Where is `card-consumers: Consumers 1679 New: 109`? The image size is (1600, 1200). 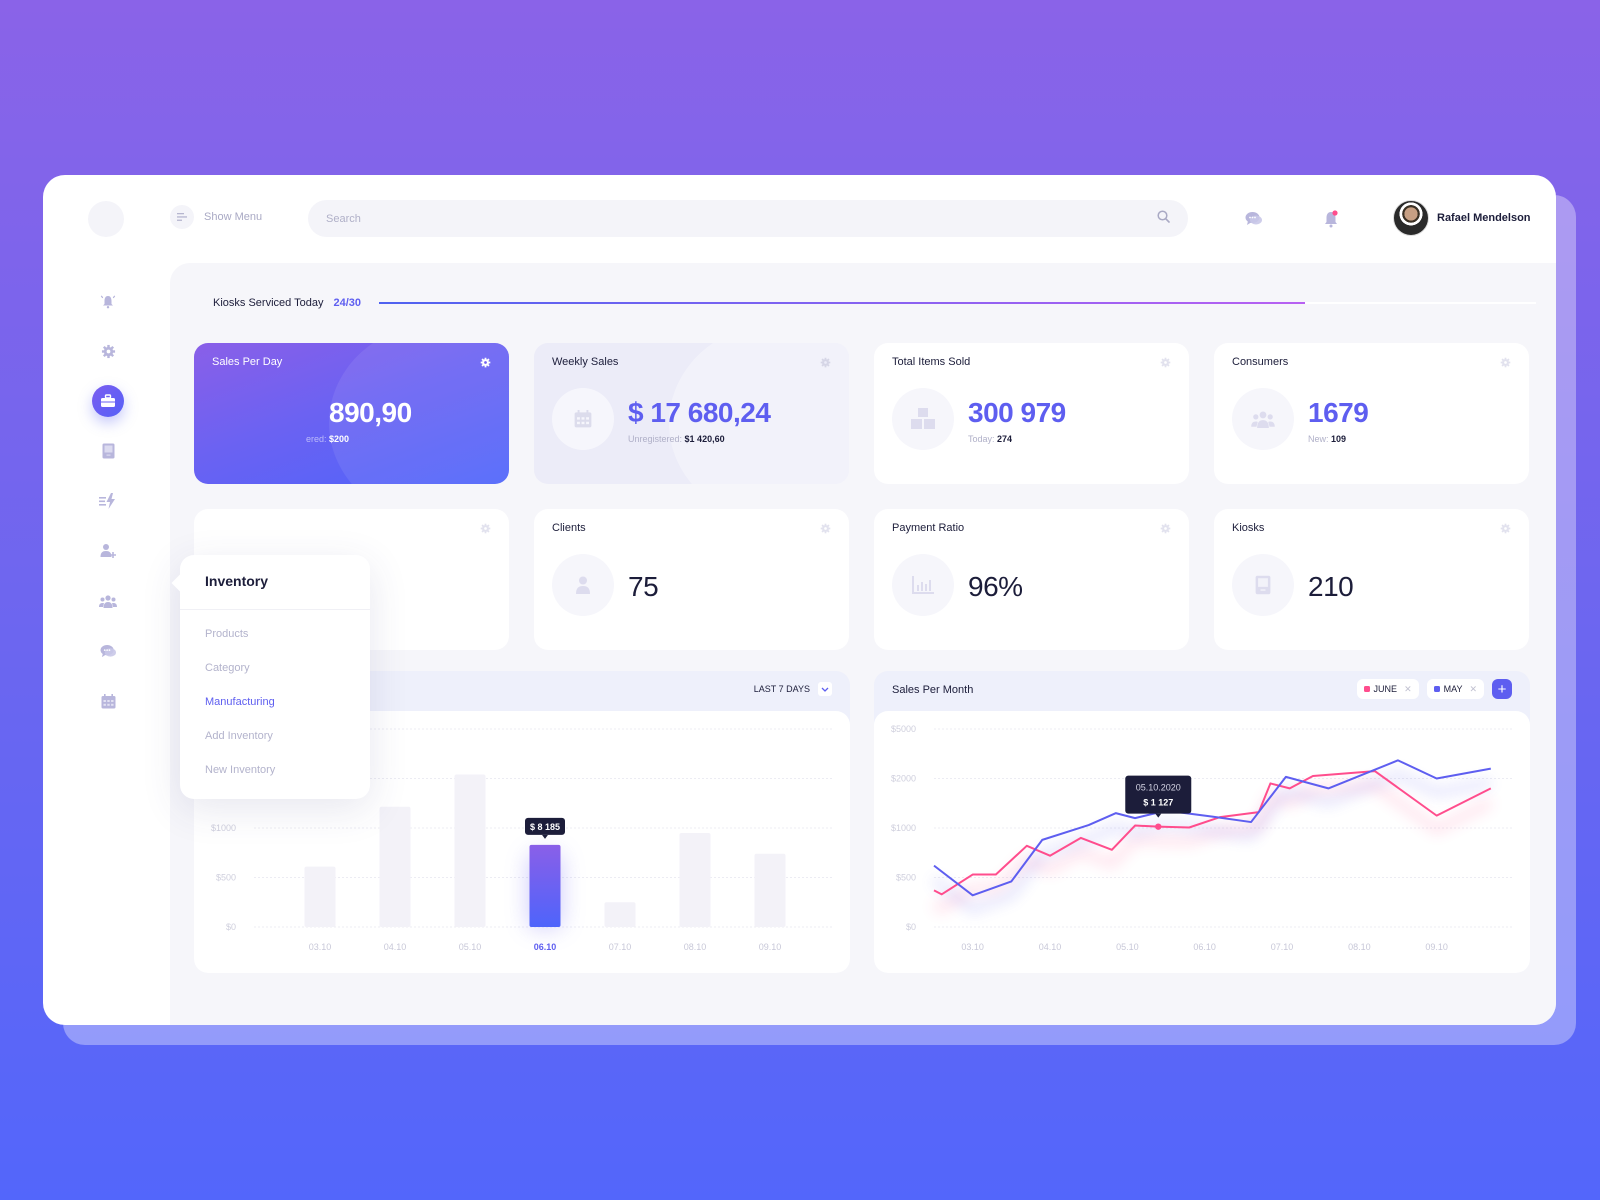 card-consumers: Consumers 1679 New: 109 is located at coordinates (1371, 413).